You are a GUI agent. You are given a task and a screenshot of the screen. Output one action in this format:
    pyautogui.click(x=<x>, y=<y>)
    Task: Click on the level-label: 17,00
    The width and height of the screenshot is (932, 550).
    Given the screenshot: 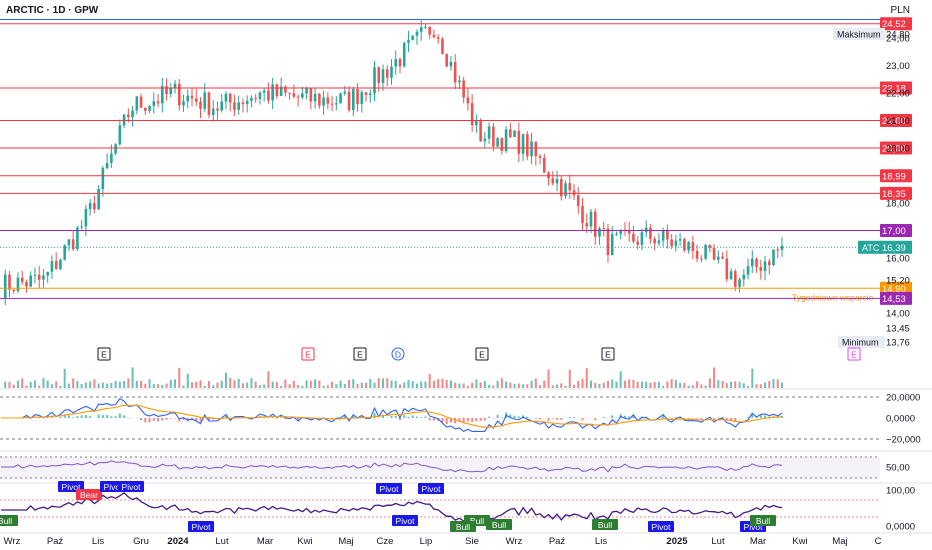 What is the action you would take?
    pyautogui.click(x=894, y=231)
    